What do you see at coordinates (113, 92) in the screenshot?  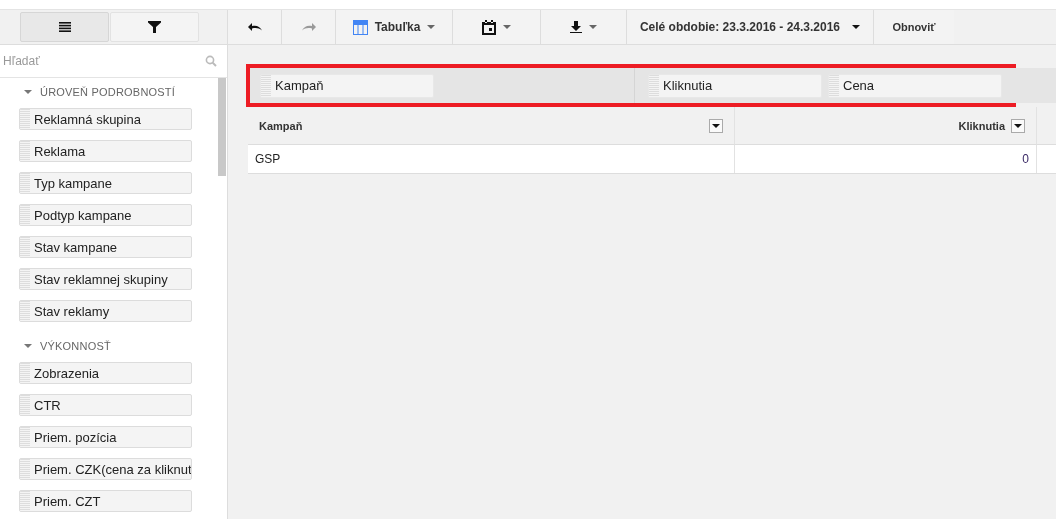 I see `section-header: ÚROVEŇ PODROBNOSTÍ` at bounding box center [113, 92].